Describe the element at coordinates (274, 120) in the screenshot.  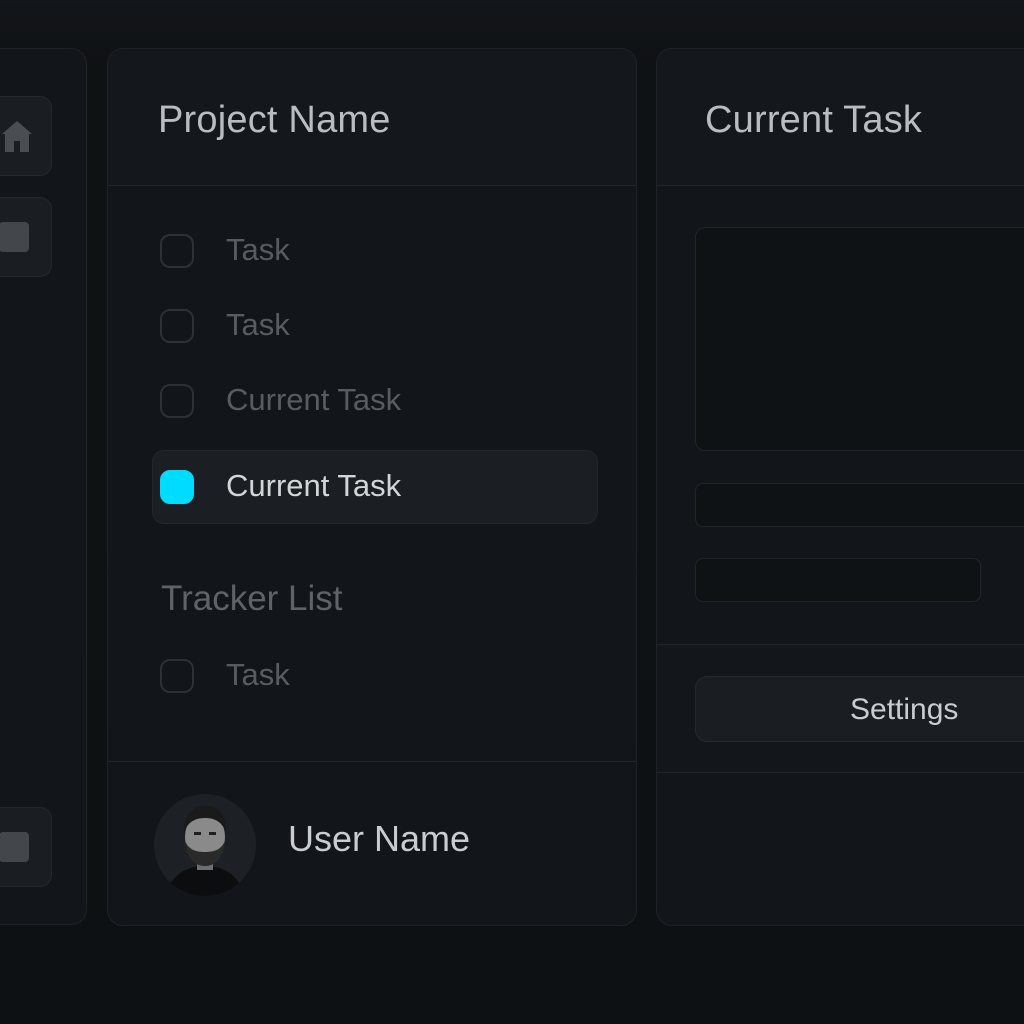
I see `project-title: Project Name` at that location.